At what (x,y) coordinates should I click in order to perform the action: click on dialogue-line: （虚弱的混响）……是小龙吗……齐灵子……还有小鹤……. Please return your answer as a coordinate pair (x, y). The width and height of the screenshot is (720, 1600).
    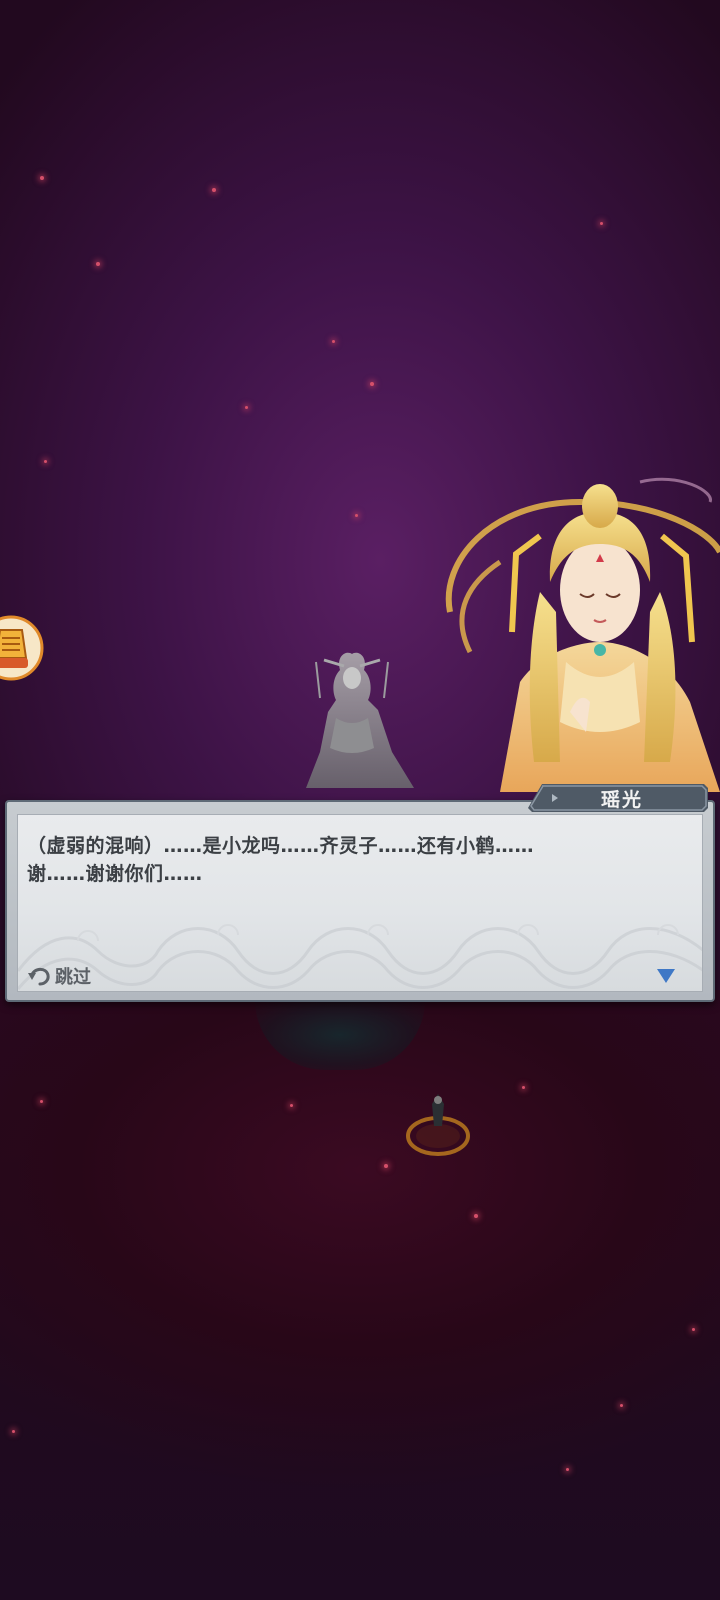
    Looking at the image, I should click on (281, 846).